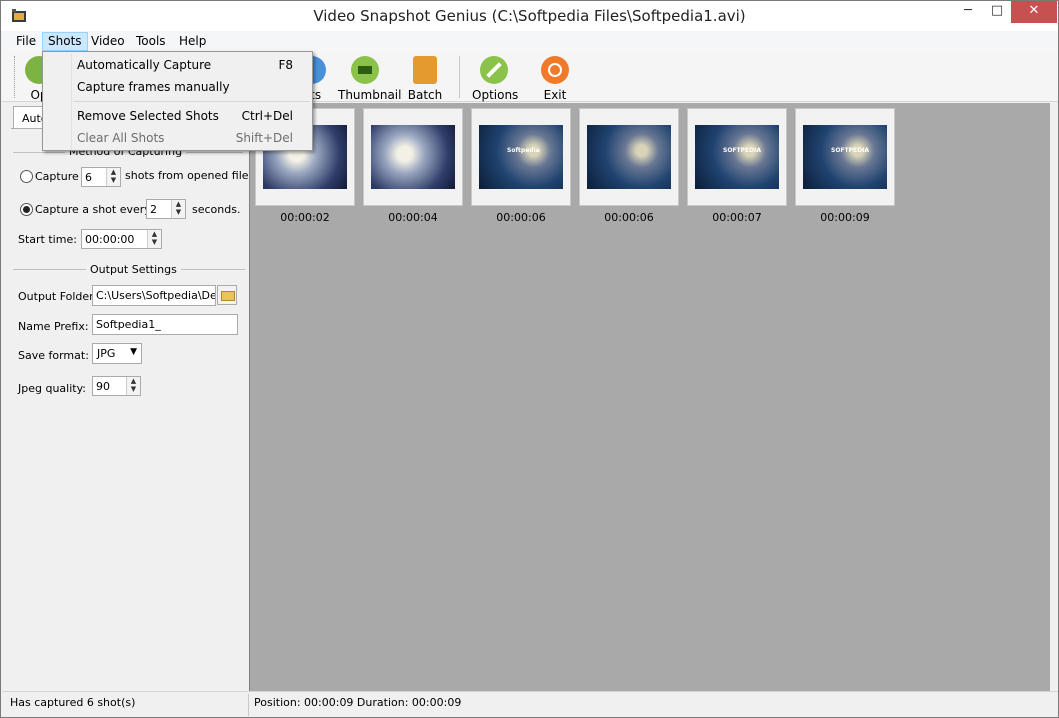  Describe the element at coordinates (370, 95) in the screenshot. I see `thumbnail-button-label: Thumbnail` at that location.